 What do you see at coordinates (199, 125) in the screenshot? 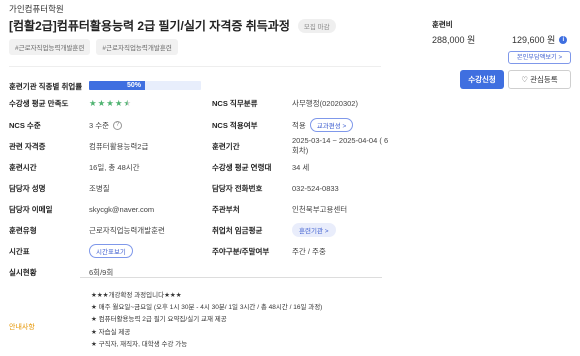
I see `row-ncs-level: NCS 수준 3 수준 ? NCS 적용여부 적용 교과편성 >` at bounding box center [199, 125].